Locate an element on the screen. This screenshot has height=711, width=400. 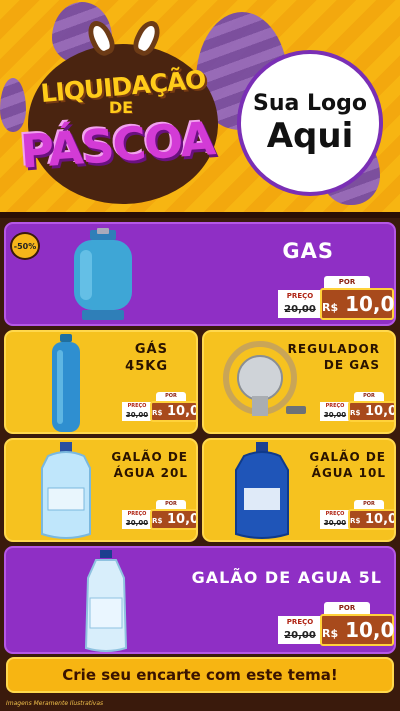
product-card-gas-45kg: GÁS45KG POR PREÇO 30,00 R$ 10,00 is located at coordinates (101, 382).